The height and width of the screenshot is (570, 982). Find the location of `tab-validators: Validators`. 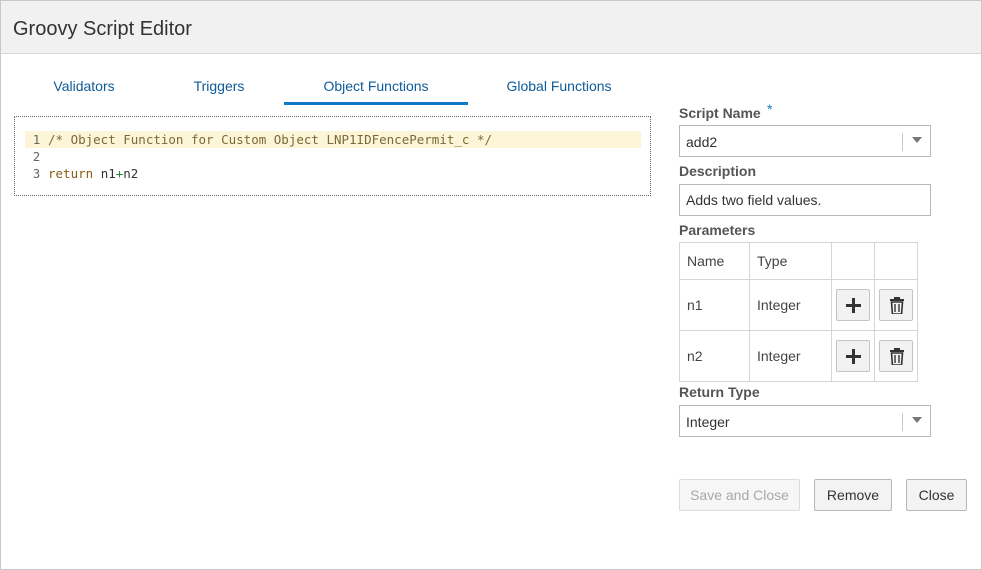

tab-validators: Validators is located at coordinates (84, 87).